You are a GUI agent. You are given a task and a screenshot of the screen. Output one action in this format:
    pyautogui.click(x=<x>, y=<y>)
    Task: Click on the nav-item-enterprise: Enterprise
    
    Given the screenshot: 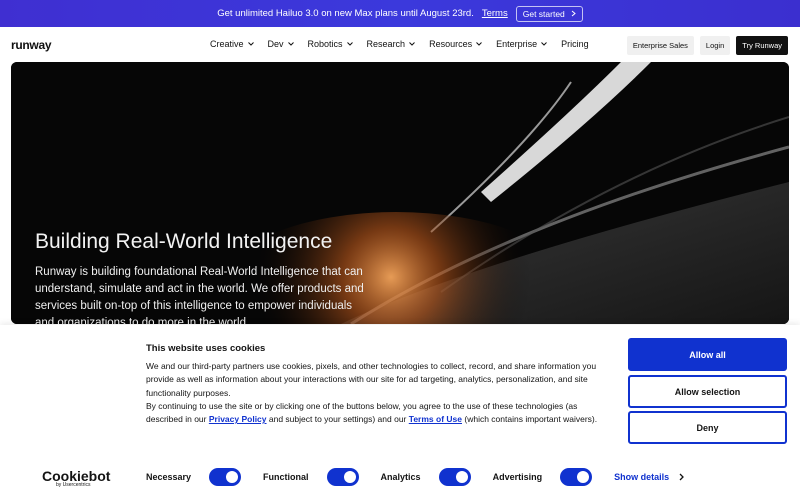 What is the action you would take?
    pyautogui.click(x=521, y=44)
    